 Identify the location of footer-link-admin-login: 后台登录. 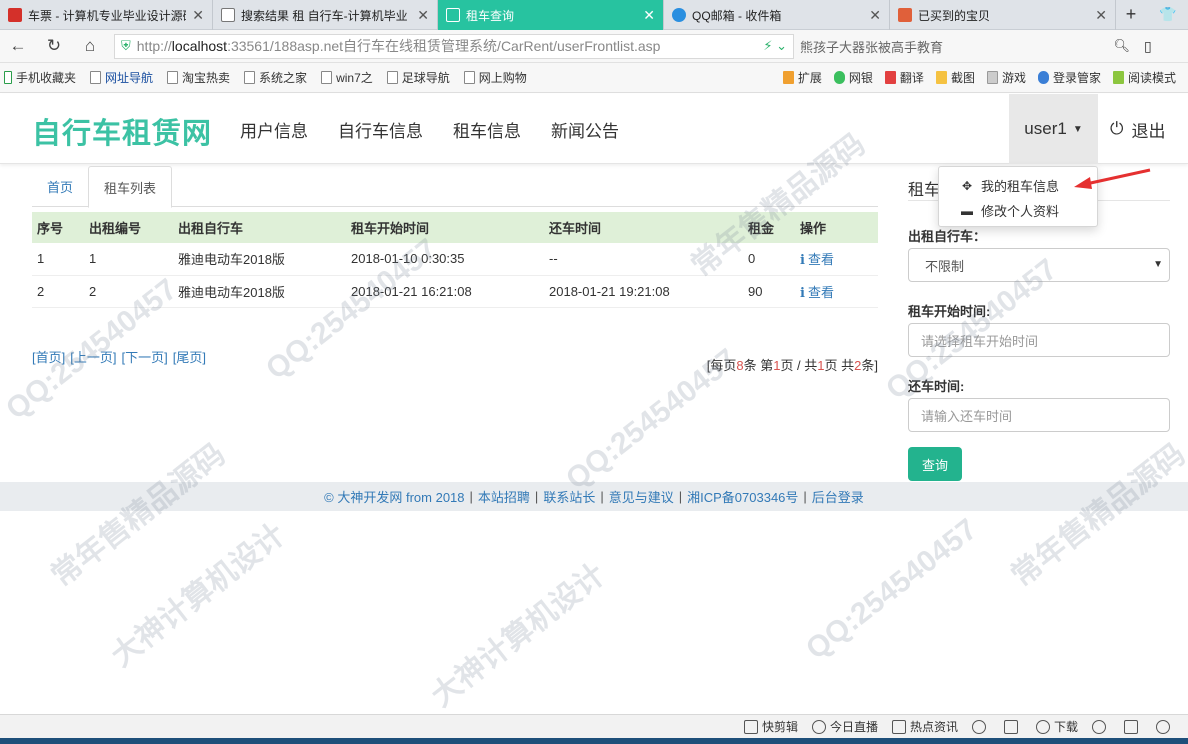
(838, 496).